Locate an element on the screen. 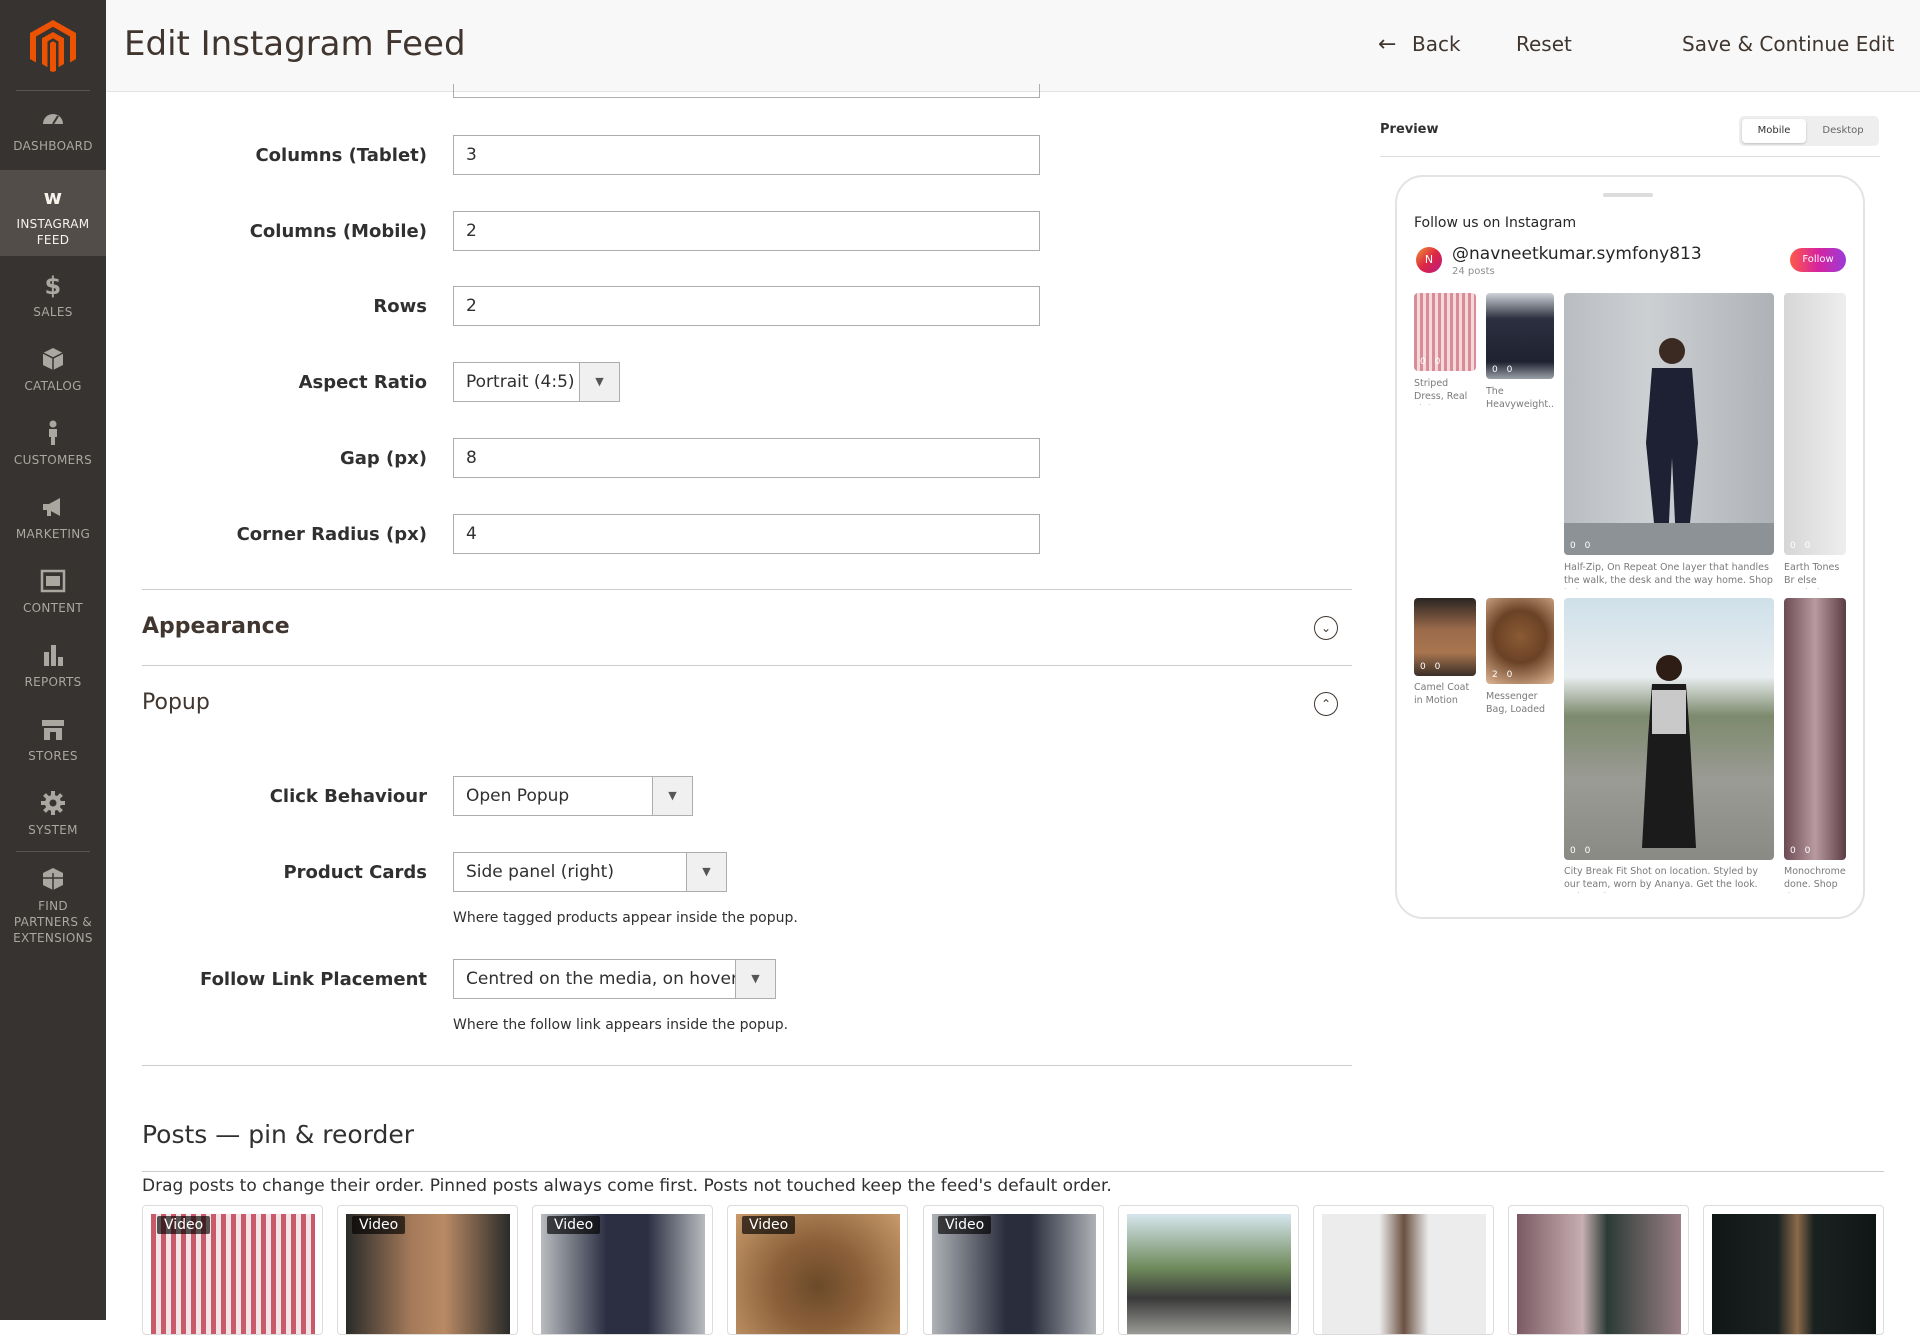  back-button: ← Back is located at coordinates (1419, 44).